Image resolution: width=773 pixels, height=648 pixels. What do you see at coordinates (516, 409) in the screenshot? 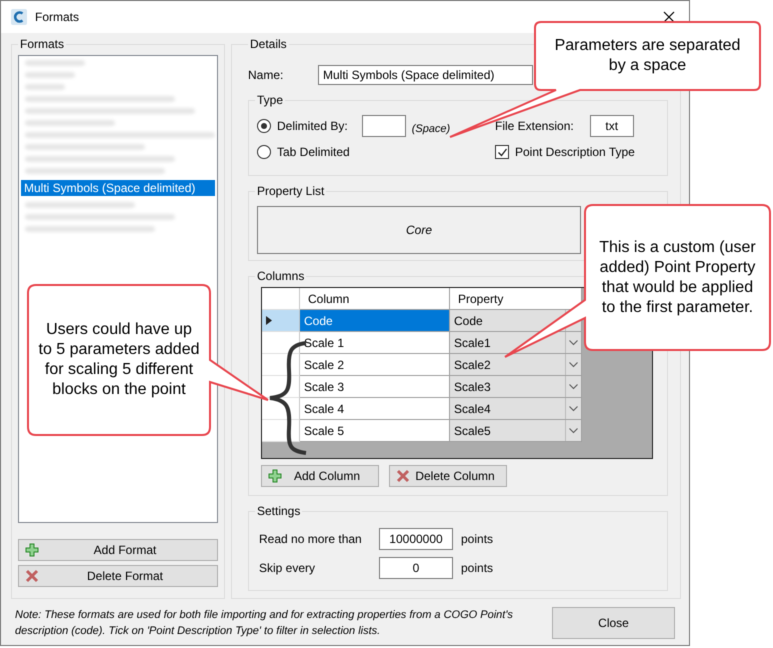
I see `property-dropdown: Scale4` at bounding box center [516, 409].